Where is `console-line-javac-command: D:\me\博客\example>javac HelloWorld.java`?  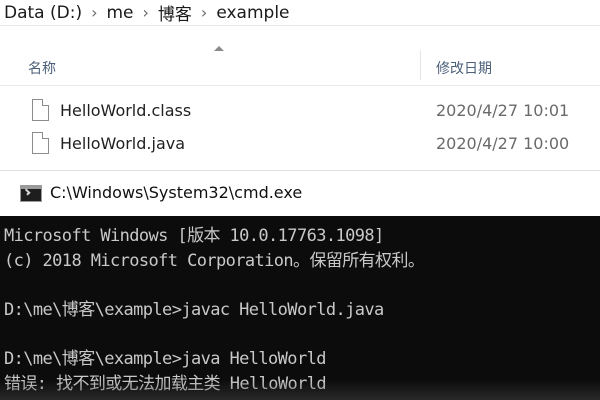
console-line-javac-command: D:\me\博客\example>javac HelloWorld.java is located at coordinates (194, 310).